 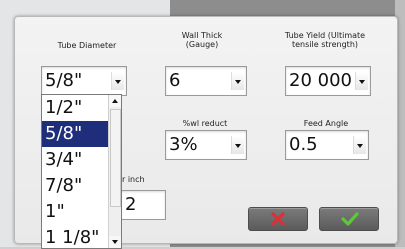 I want to click on wl-reduct-select: 3%, so click(x=206, y=145).